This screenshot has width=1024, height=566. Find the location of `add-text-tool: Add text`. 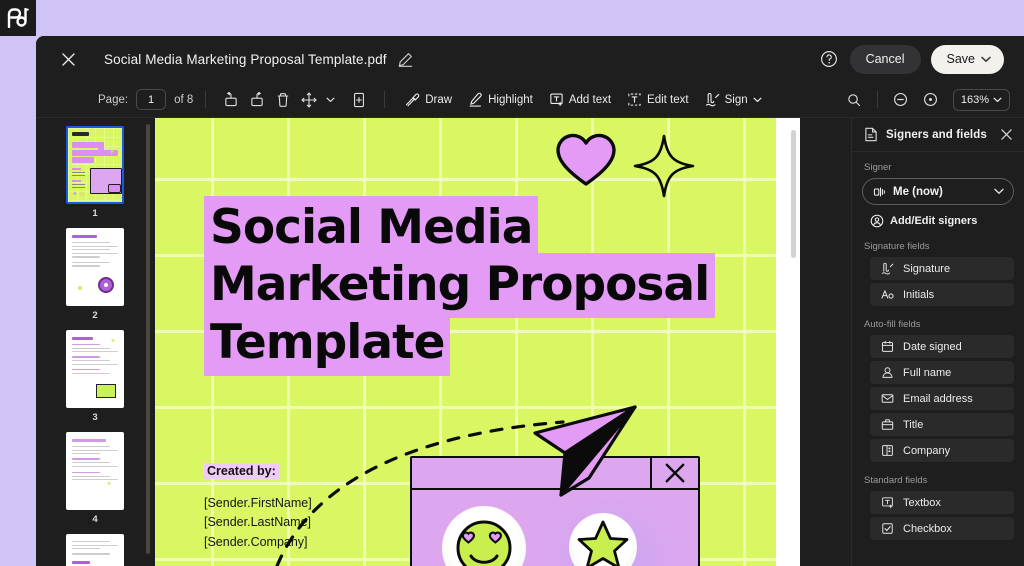

add-text-tool: Add text is located at coordinates (580, 100).